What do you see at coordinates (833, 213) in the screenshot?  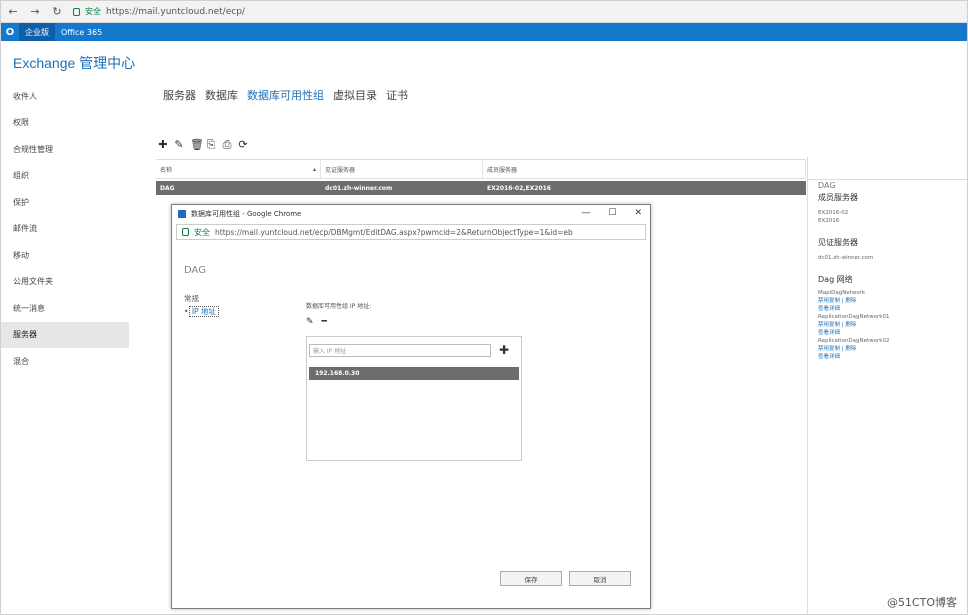 I see `member-server: EX2016-02` at bounding box center [833, 213].